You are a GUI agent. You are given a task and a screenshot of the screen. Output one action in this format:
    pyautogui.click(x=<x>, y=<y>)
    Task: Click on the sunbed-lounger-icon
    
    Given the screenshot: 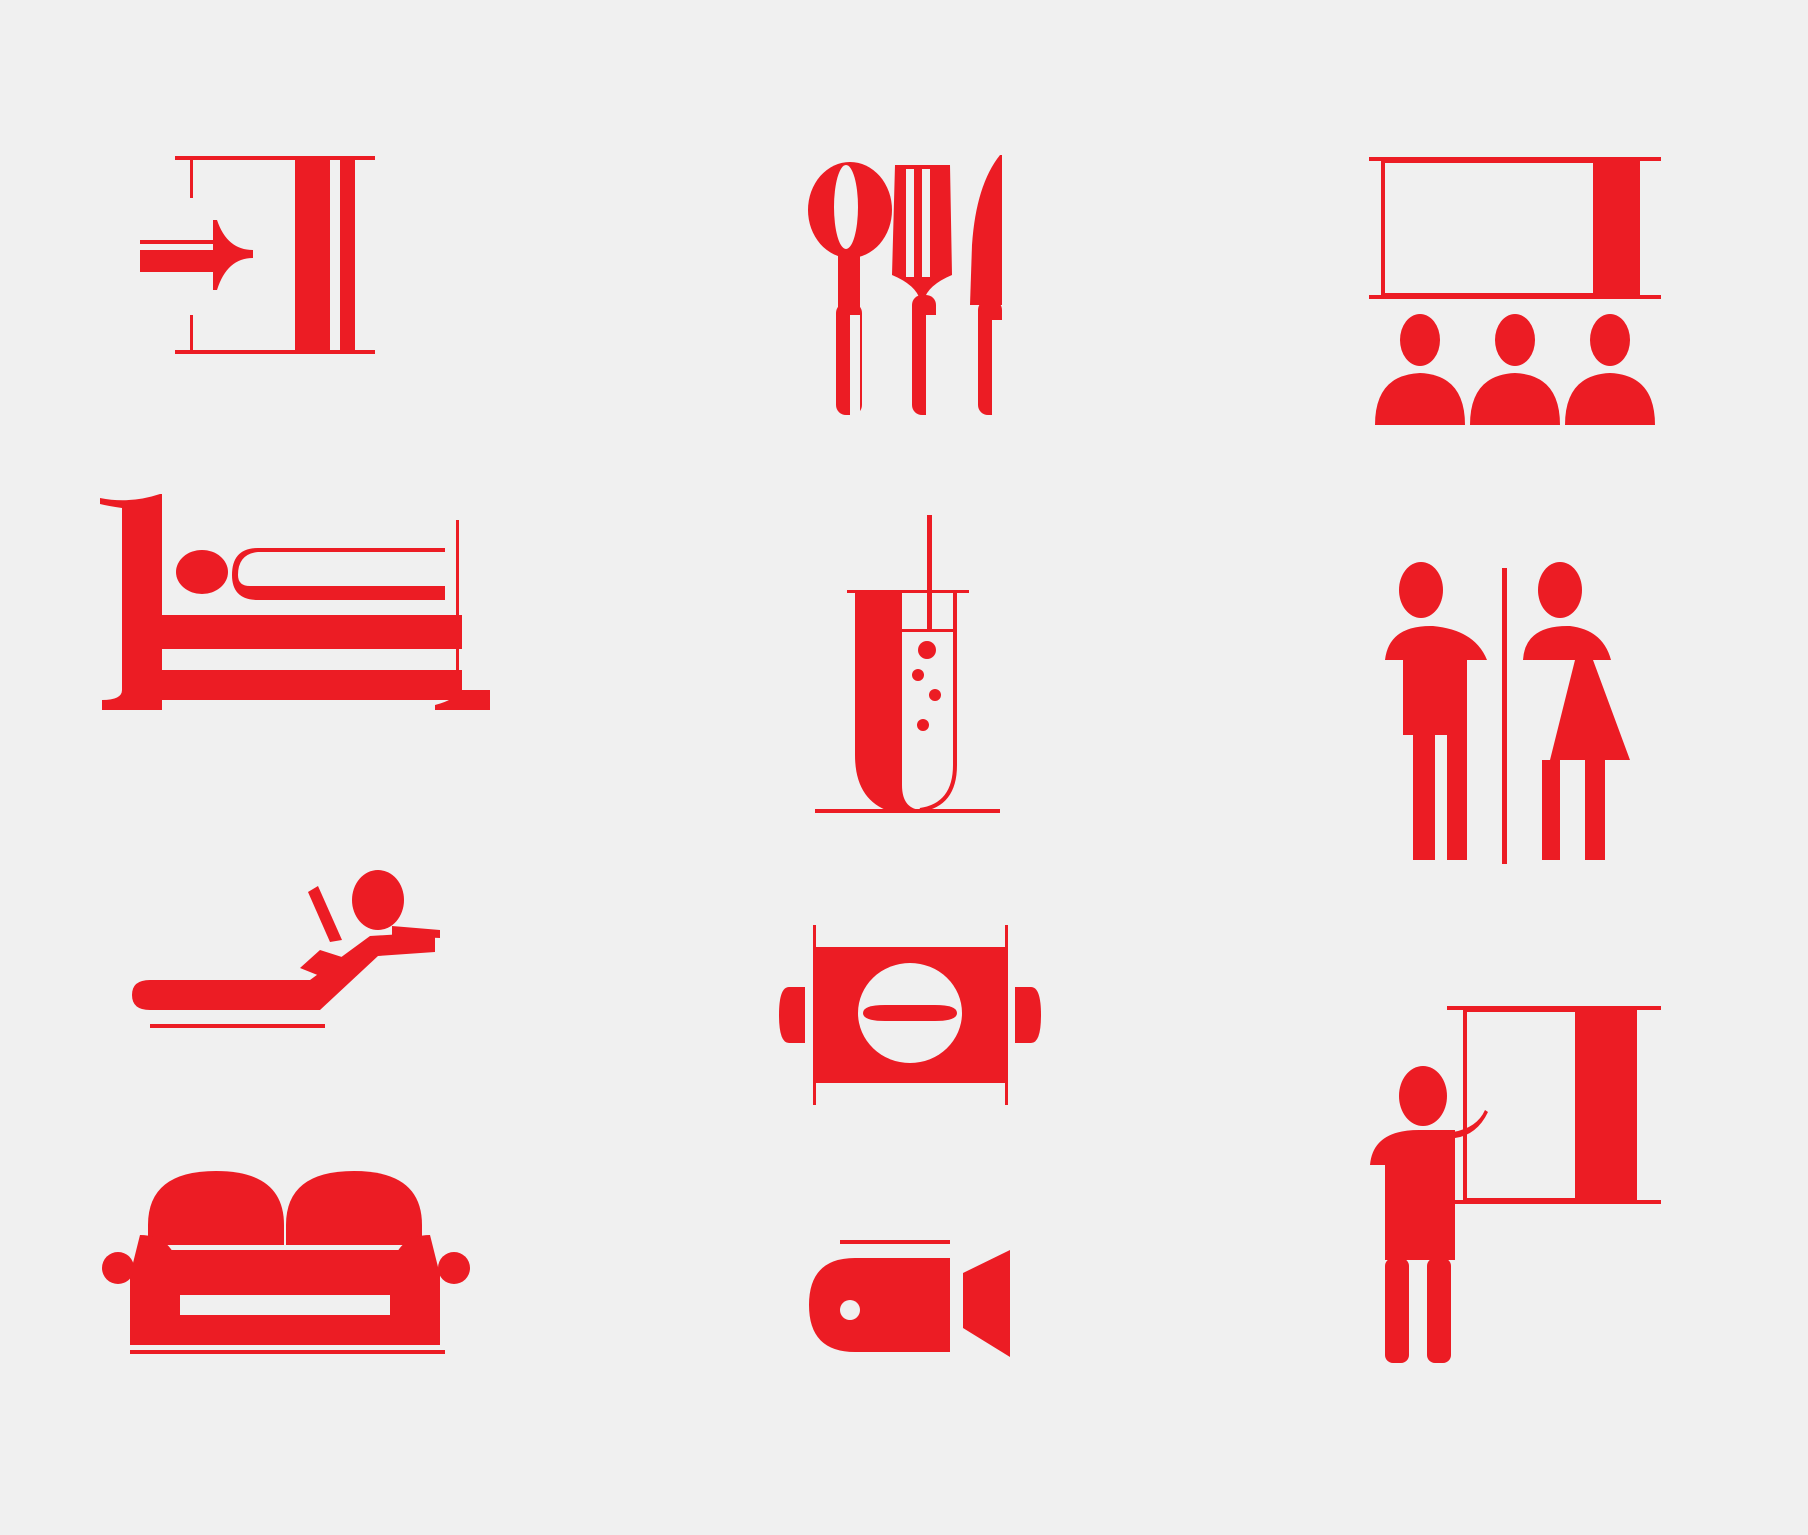 What is the action you would take?
    pyautogui.click(x=290, y=952)
    